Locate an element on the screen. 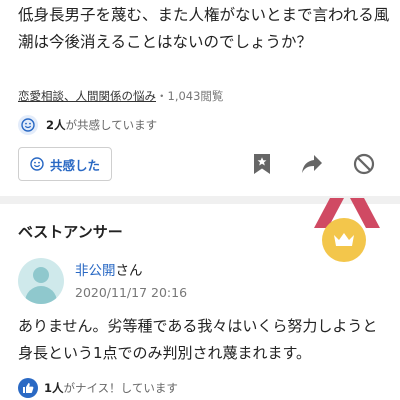 The width and height of the screenshot is (400, 400). nice-summary: 1人 がナイス！しています is located at coordinates (98, 388).